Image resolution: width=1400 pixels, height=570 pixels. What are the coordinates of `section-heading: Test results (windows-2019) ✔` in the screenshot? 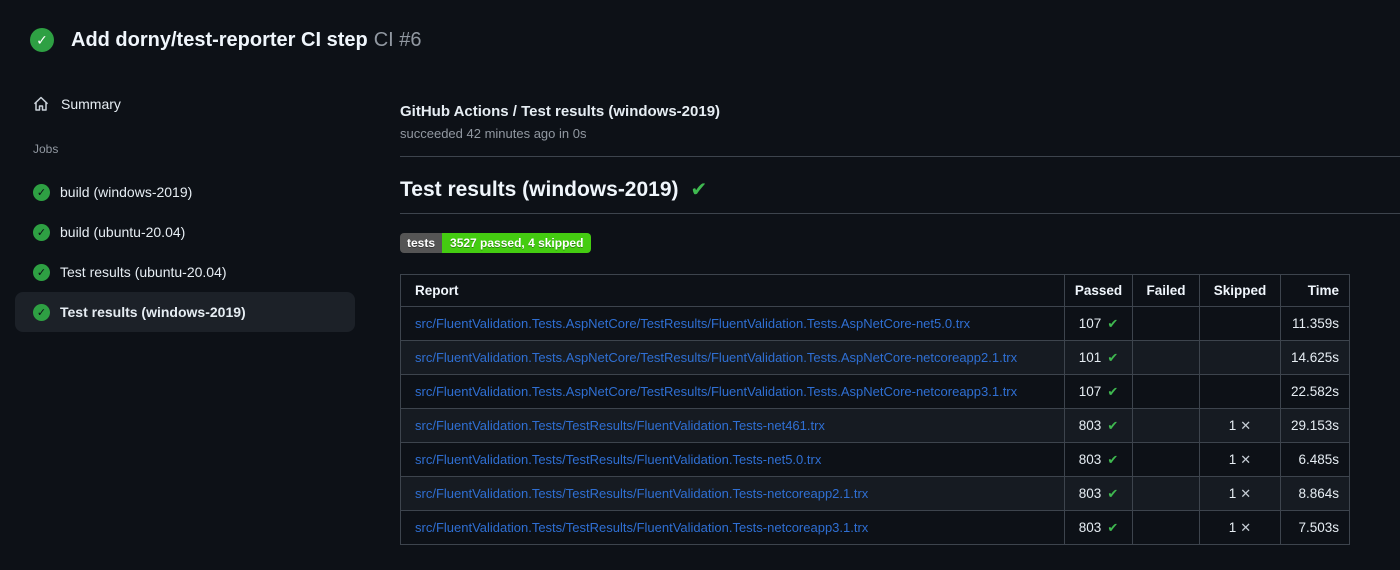 It's located at (900, 194).